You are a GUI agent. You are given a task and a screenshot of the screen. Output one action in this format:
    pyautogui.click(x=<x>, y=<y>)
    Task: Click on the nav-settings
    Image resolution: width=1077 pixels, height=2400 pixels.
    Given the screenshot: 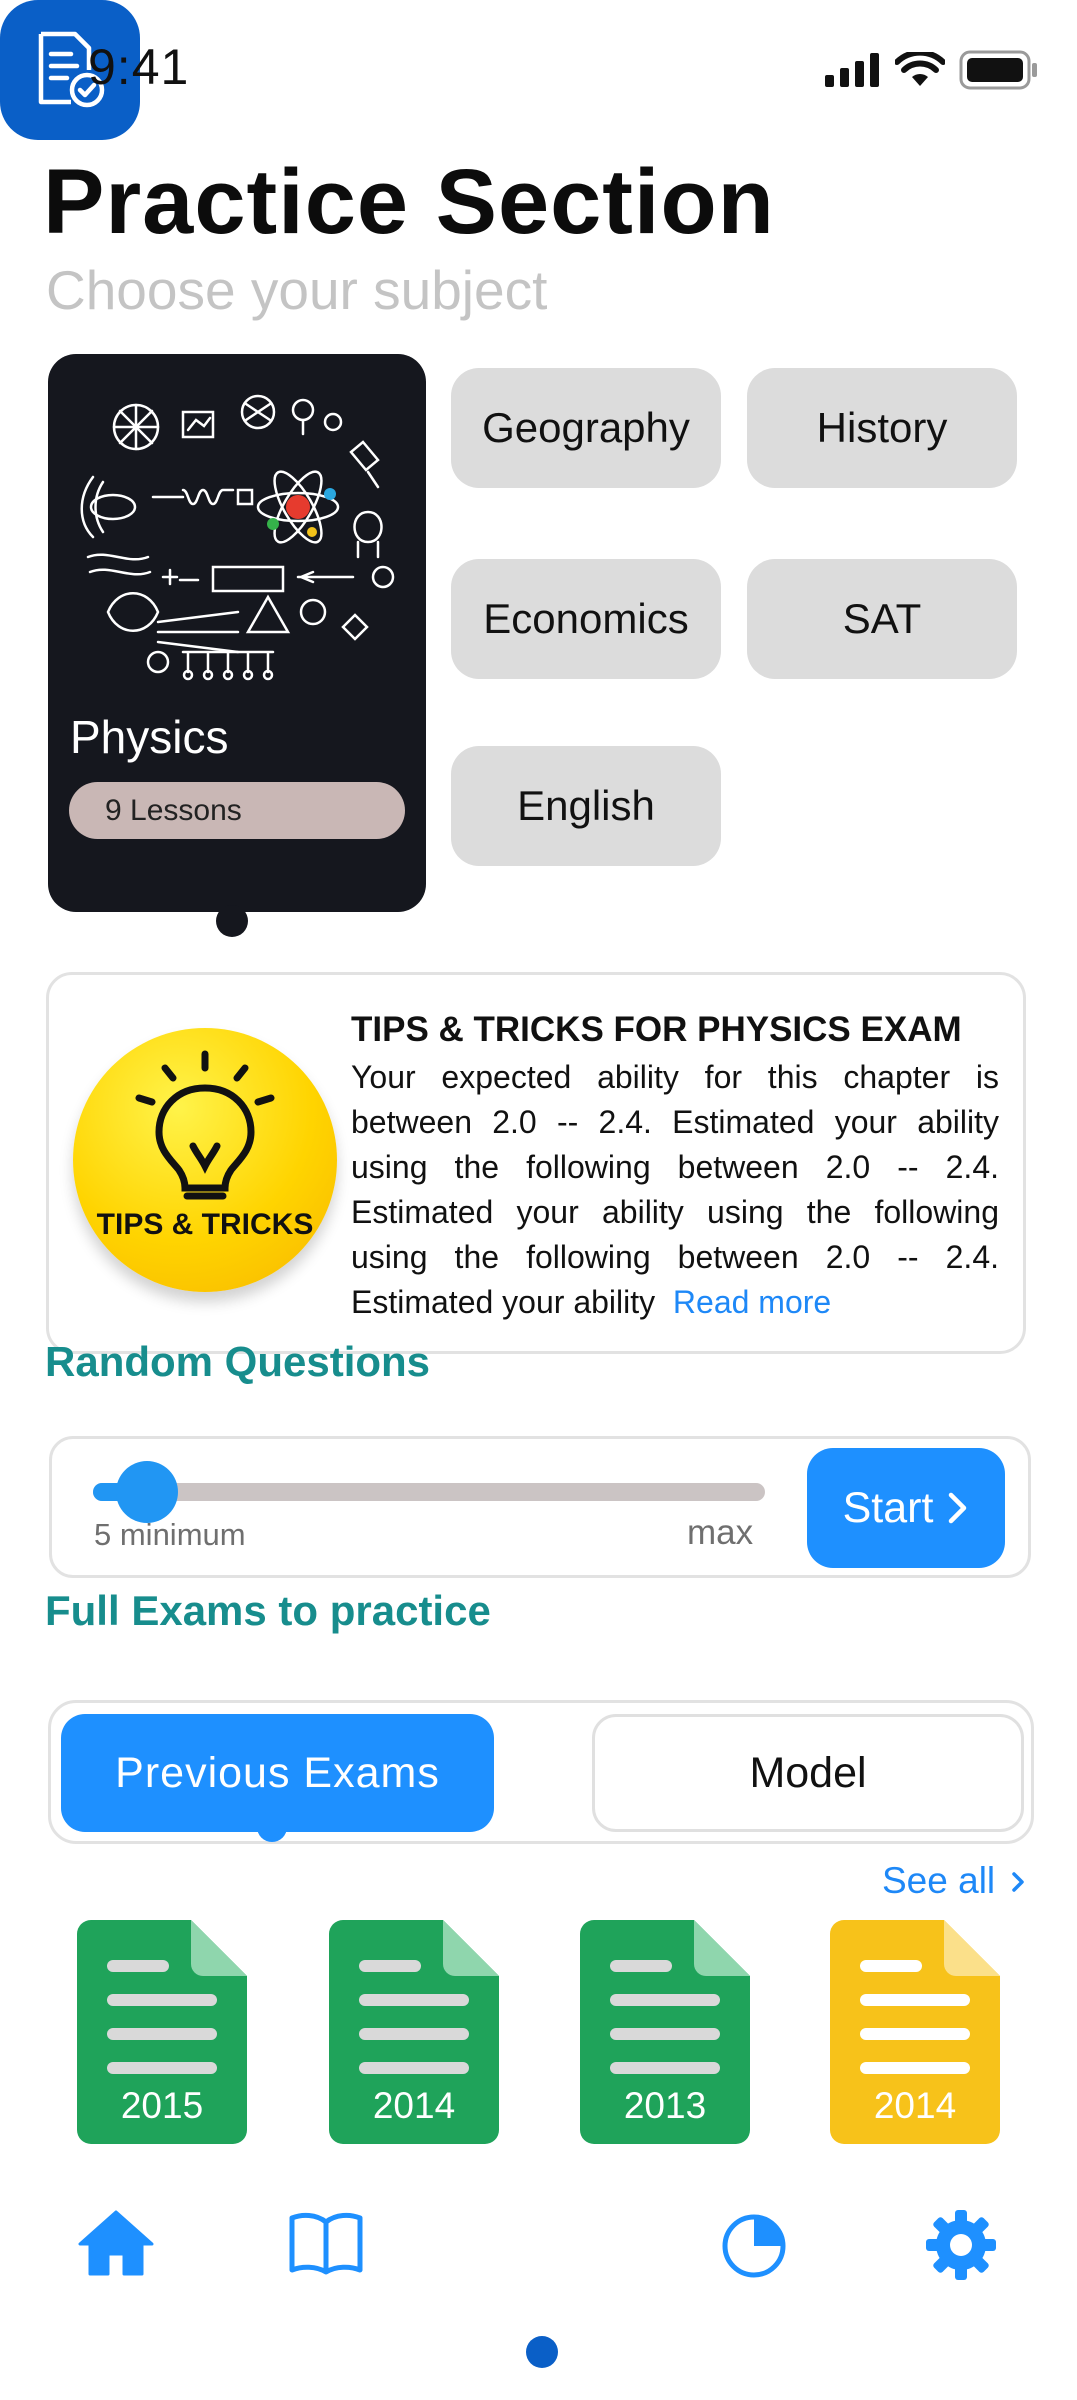 What is the action you would take?
    pyautogui.click(x=961, y=2247)
    